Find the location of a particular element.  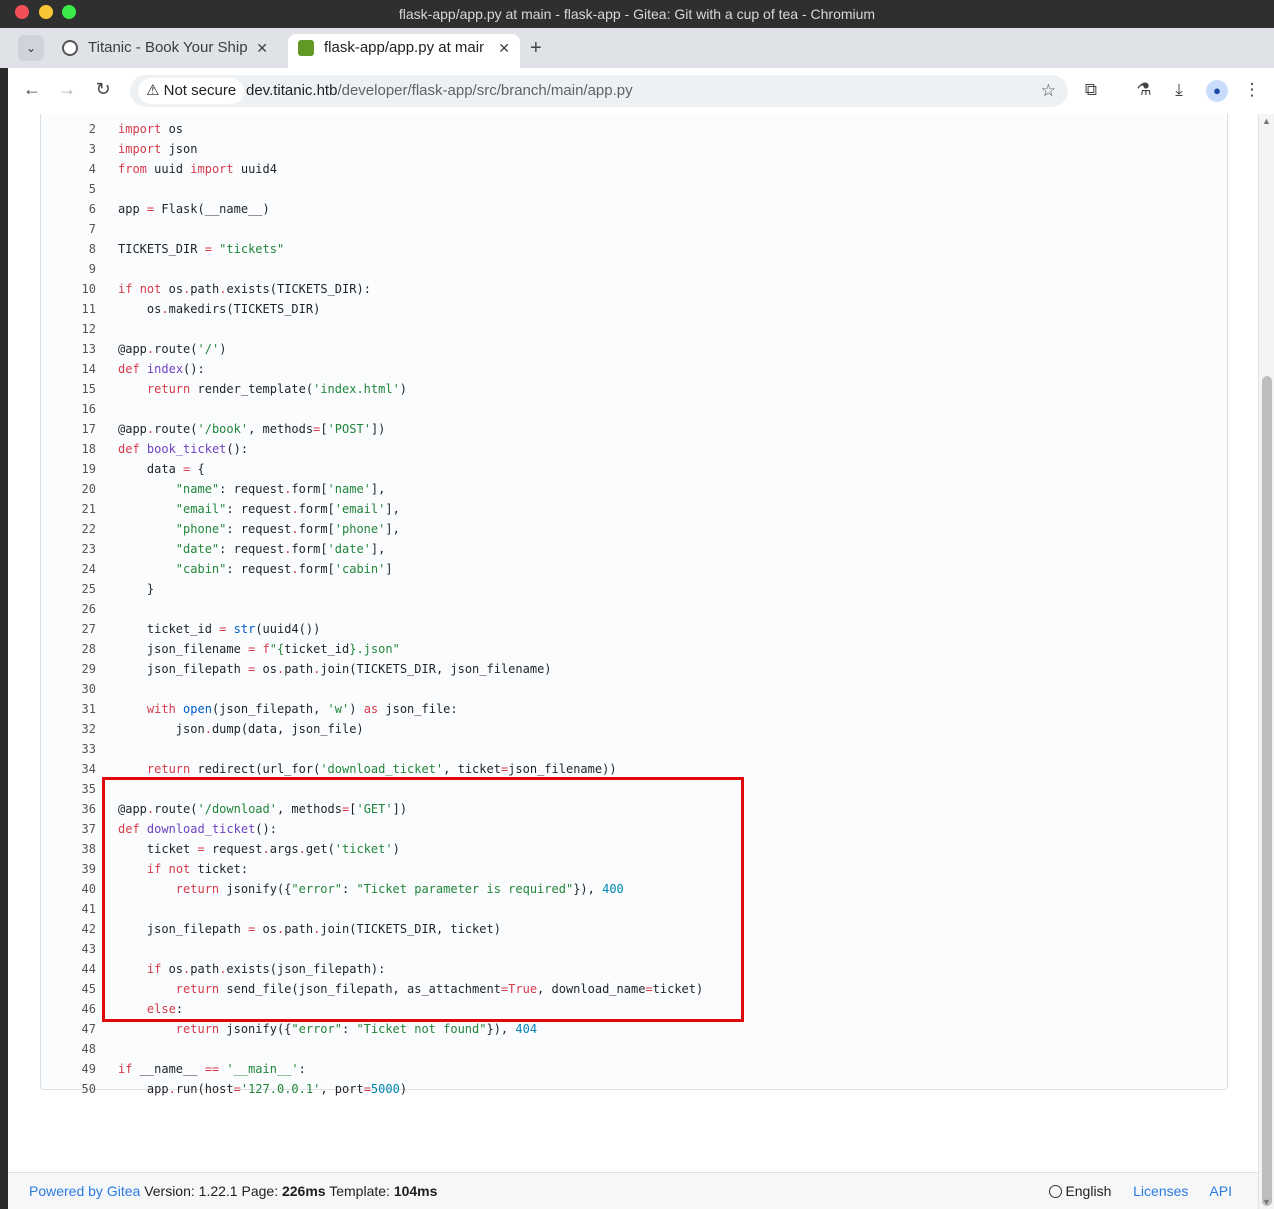

reload-icon: ↻ is located at coordinates (103, 89).